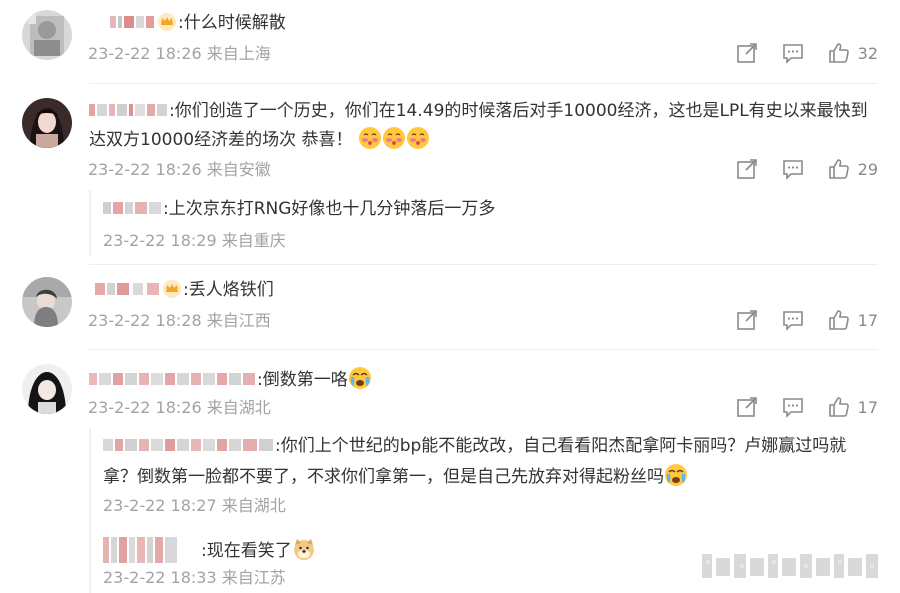 The height and width of the screenshot is (593, 900). I want to click on comment-text: :什么时候解散, so click(198, 23).